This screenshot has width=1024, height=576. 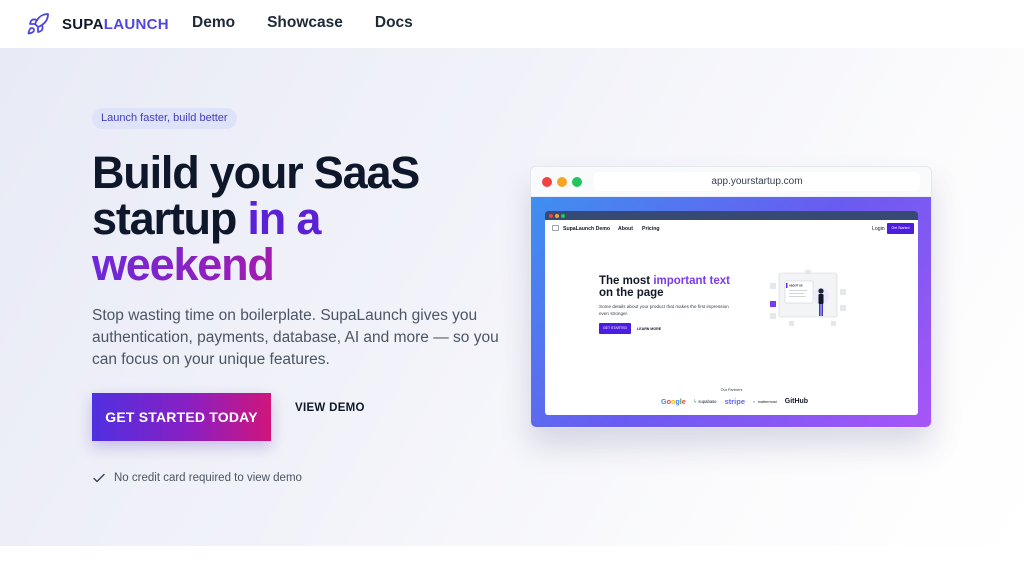 I want to click on partners-label: Our Partners, so click(x=731, y=390).